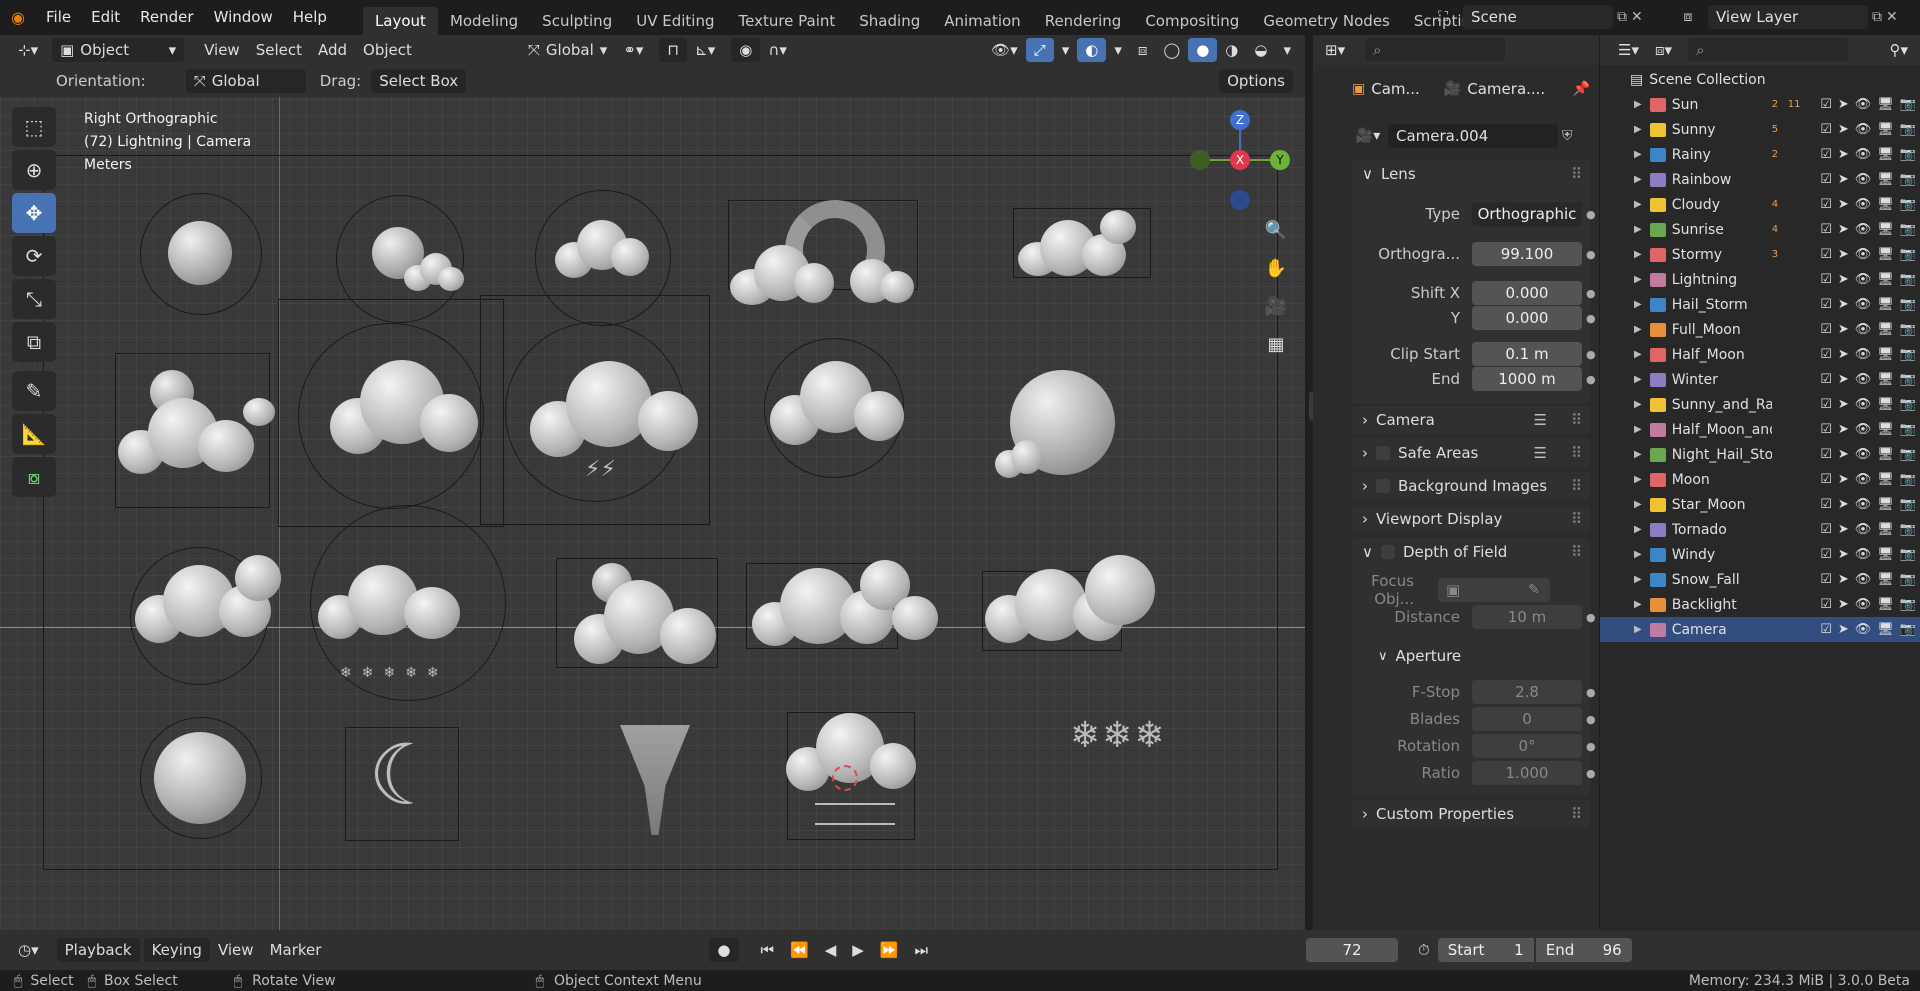  Describe the element at coordinates (34, 477) in the screenshot. I see `add-cube-tool-icon: ⧇` at that location.